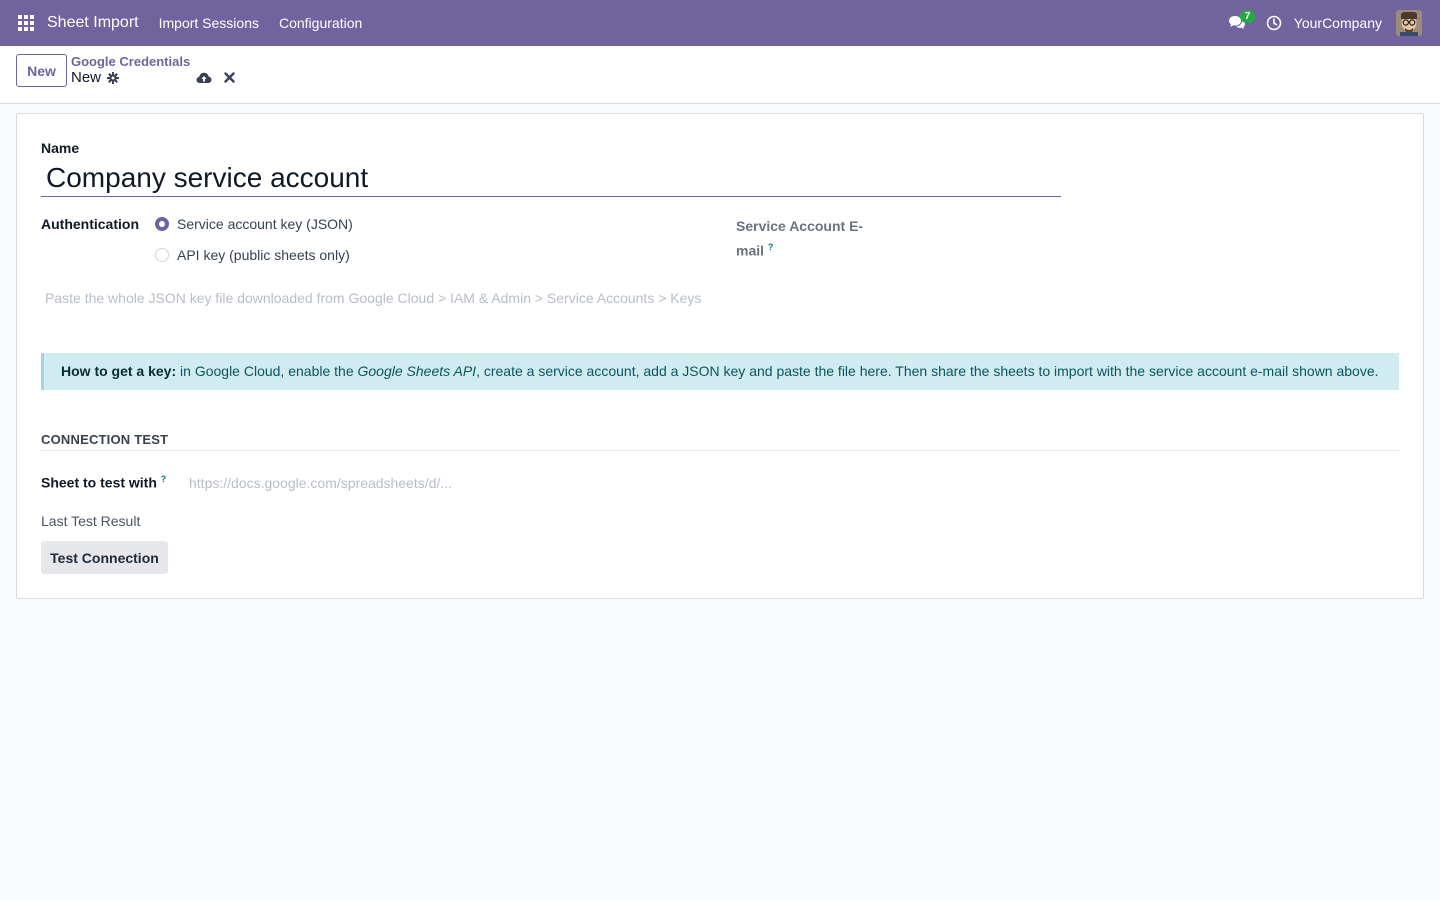 This screenshot has width=1440, height=900. Describe the element at coordinates (162, 255) in the screenshot. I see `radio-unchecked-icon` at that location.